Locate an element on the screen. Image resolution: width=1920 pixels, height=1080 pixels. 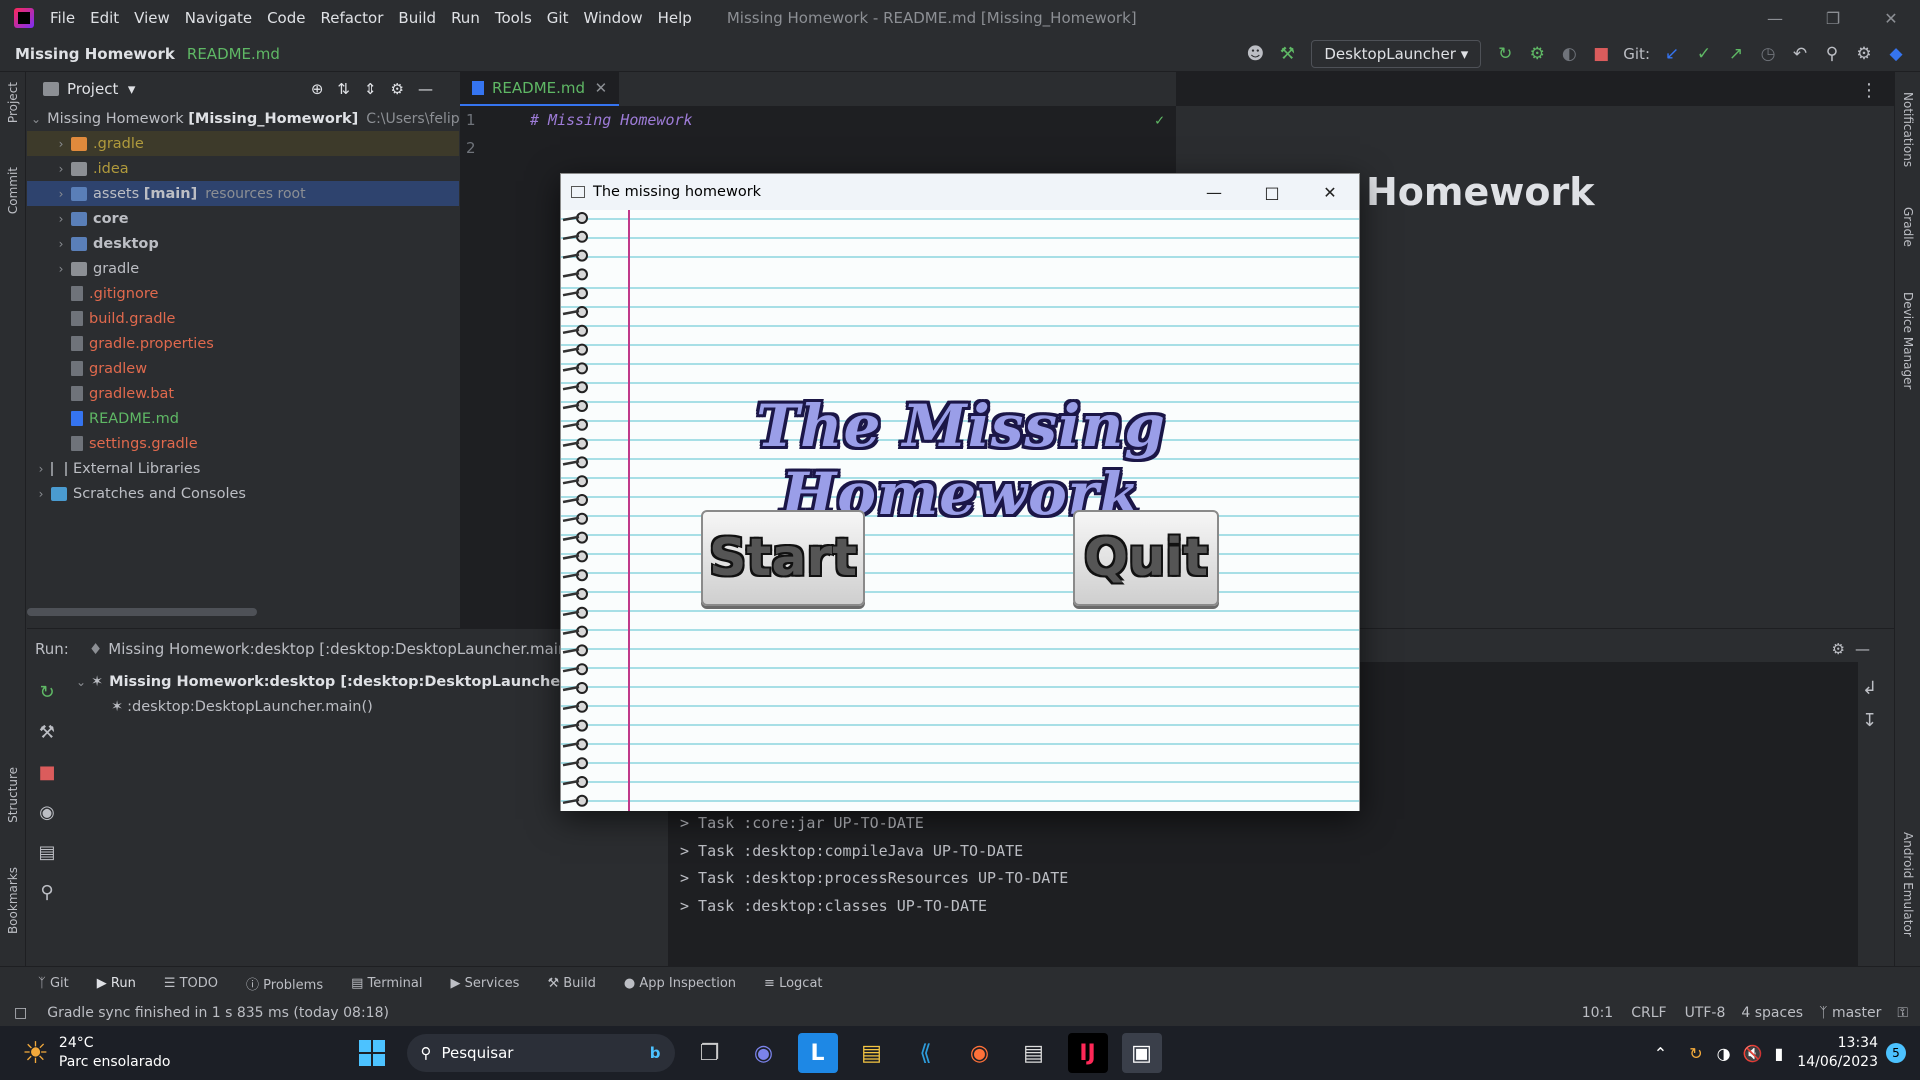
game-maximize-icon: □ is located at coordinates (1272, 192).